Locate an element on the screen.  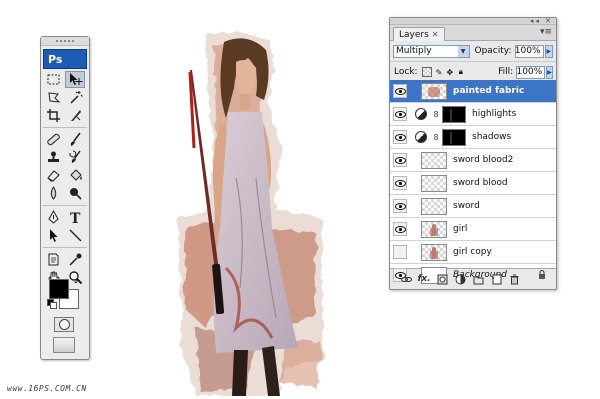
healing-brush-tool-icon is located at coordinates (53, 139).